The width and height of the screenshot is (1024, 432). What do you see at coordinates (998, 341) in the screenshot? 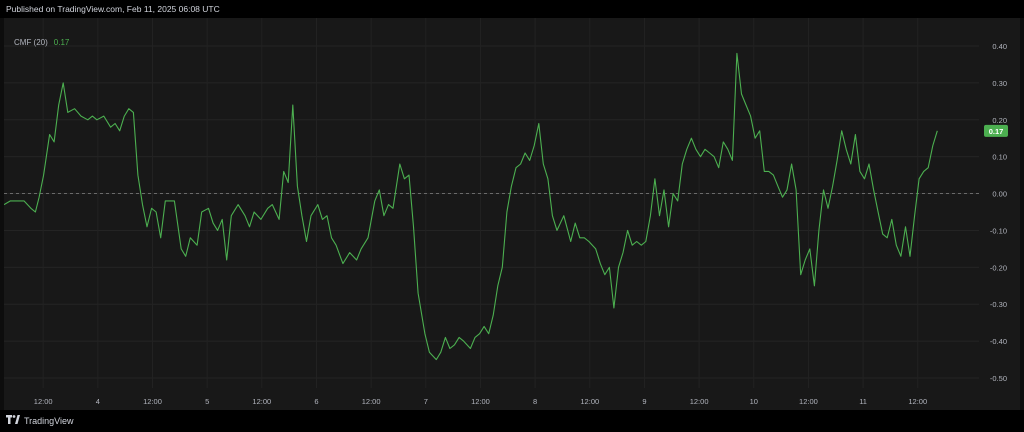
I see `y-tick-label: -0.40` at bounding box center [998, 341].